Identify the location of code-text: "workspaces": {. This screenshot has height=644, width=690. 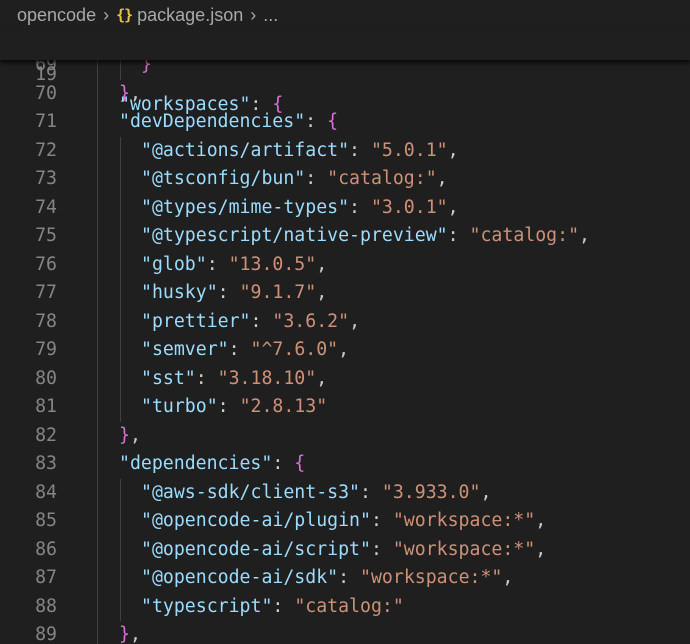
(201, 105).